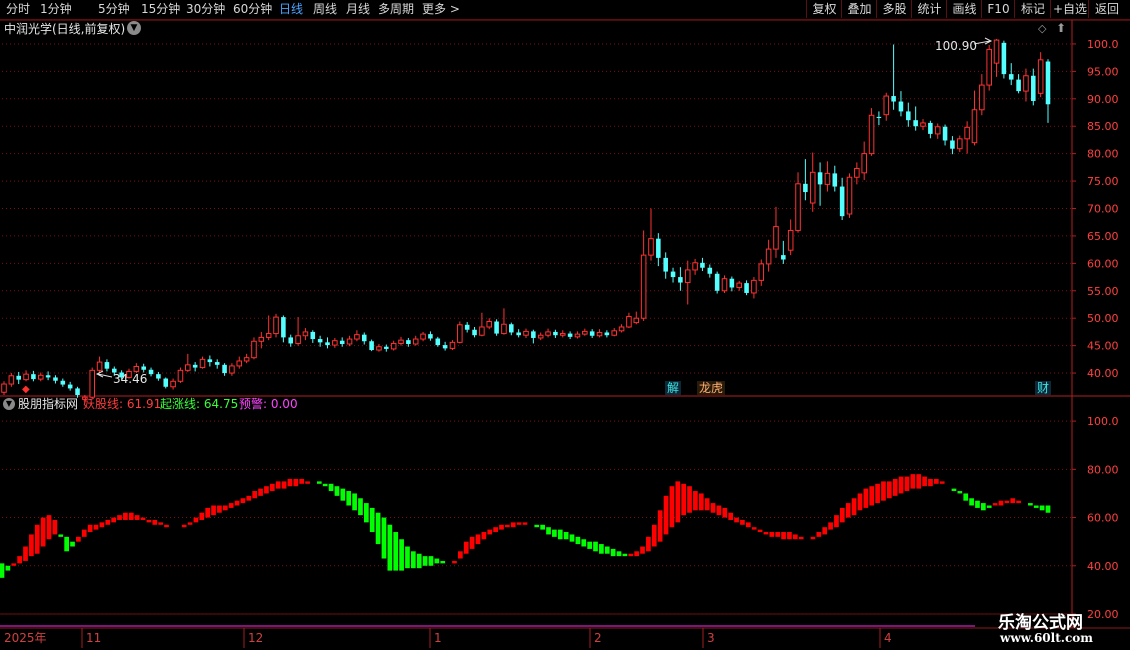  I want to click on indicator-line2-value: 起涨线: 64.75, so click(199, 404).